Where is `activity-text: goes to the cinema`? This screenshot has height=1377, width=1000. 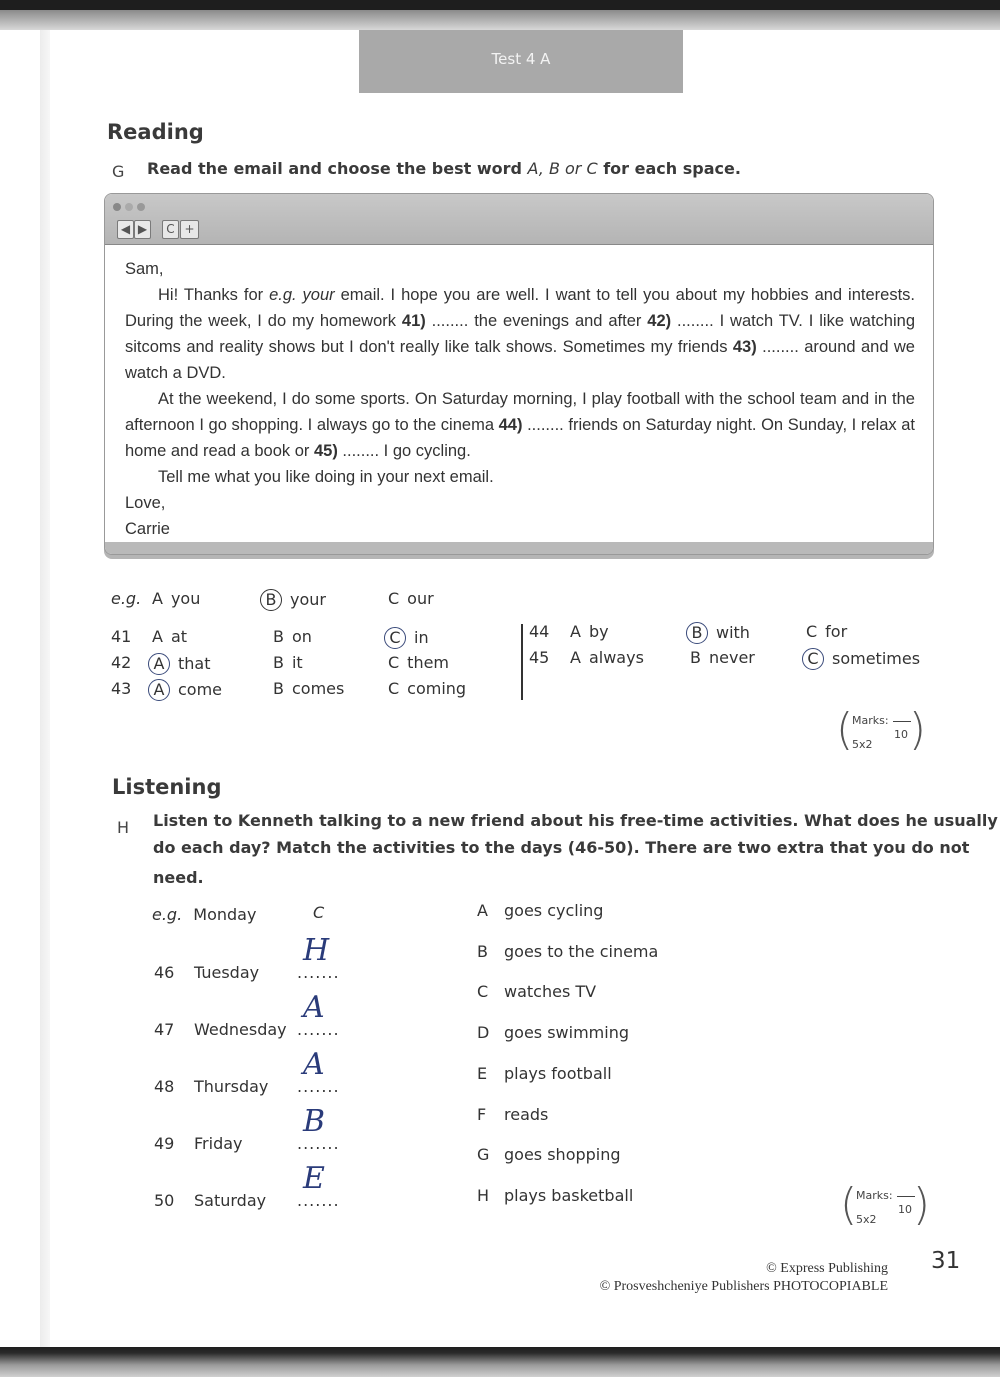 activity-text: goes to the cinema is located at coordinates (581, 951).